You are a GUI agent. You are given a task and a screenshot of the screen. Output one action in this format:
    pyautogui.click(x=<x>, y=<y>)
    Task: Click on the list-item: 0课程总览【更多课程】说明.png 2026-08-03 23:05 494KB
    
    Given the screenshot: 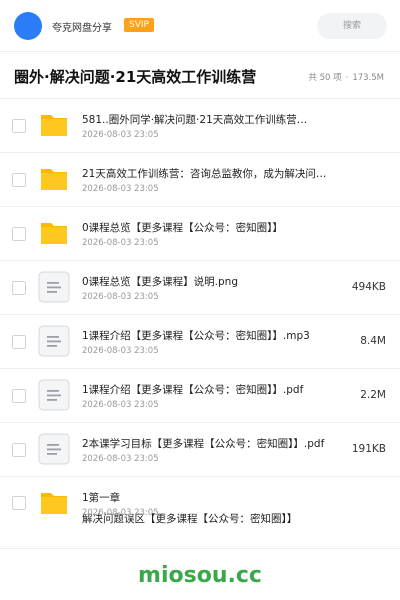 What is the action you would take?
    pyautogui.click(x=200, y=288)
    